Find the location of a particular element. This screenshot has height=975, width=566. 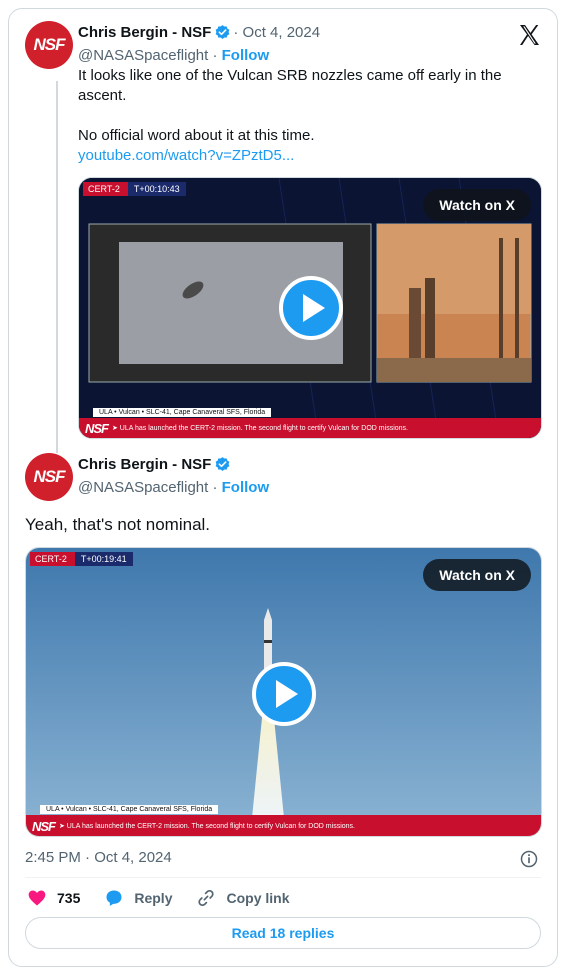

tweet-text-line: No official word about it at this time. is located at coordinates (196, 135).